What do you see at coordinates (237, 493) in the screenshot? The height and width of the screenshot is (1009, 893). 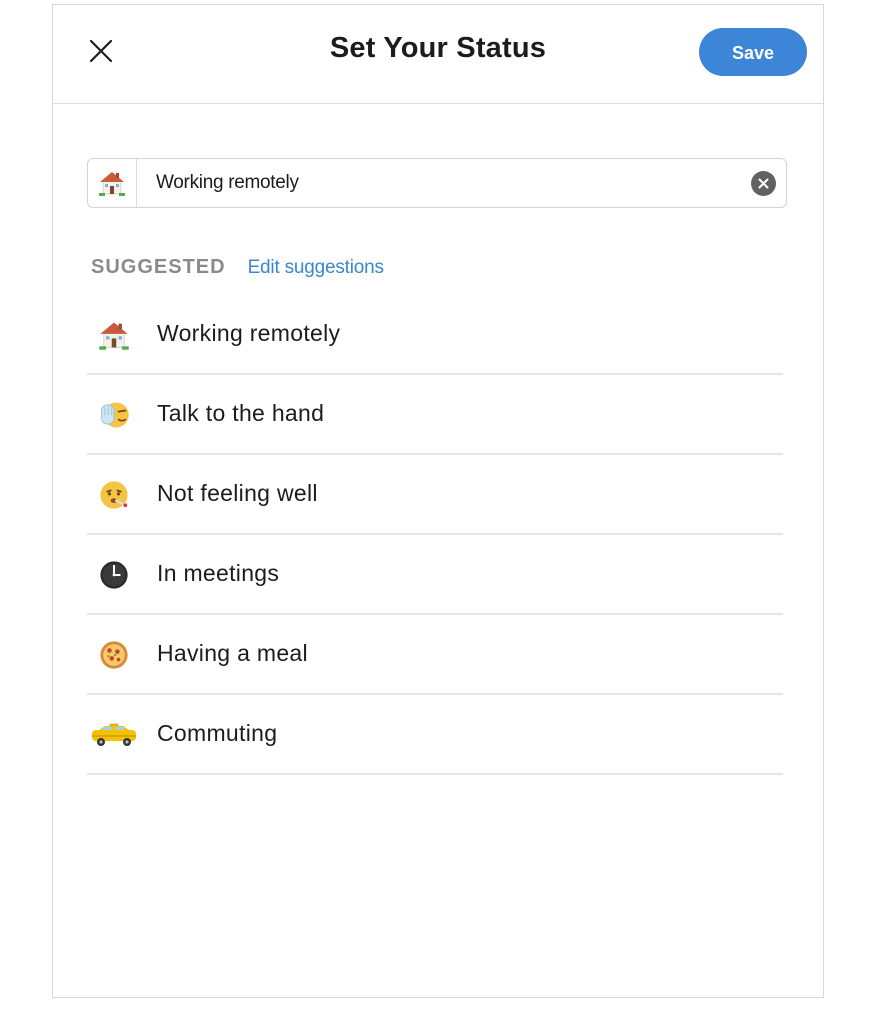 I see `suggestion-label: Not feeling well` at bounding box center [237, 493].